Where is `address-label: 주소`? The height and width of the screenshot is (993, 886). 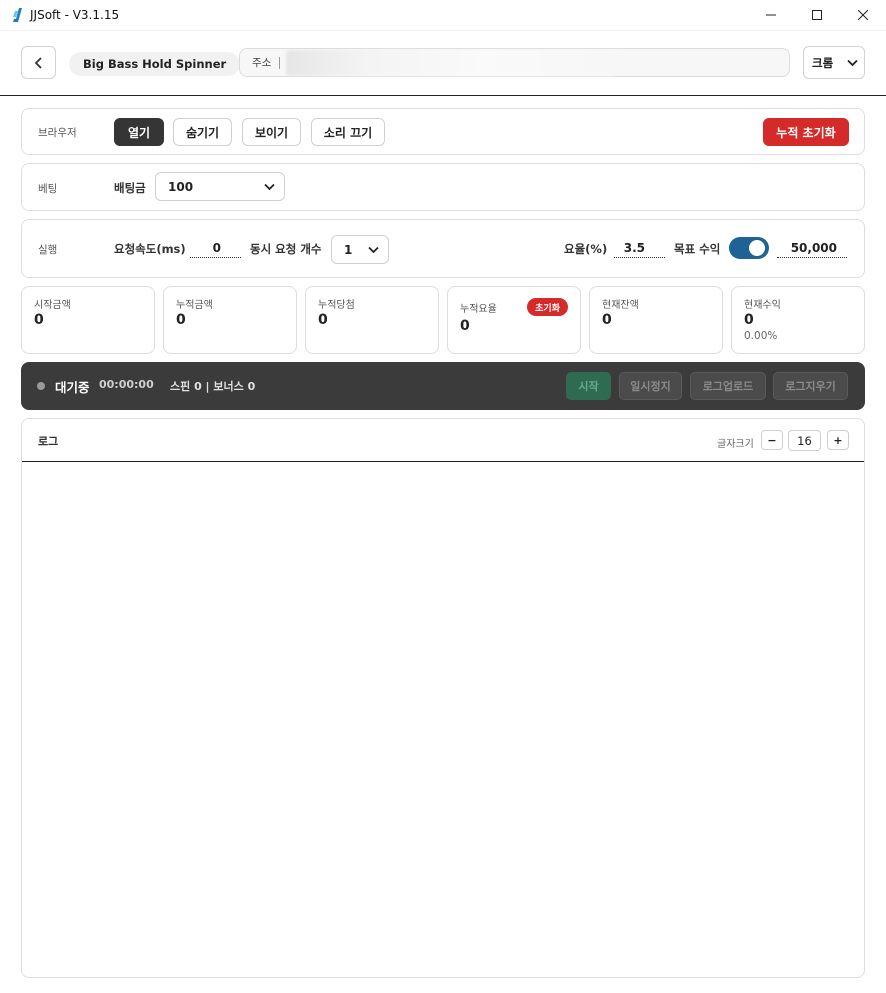
address-label: 주소 is located at coordinates (262, 63).